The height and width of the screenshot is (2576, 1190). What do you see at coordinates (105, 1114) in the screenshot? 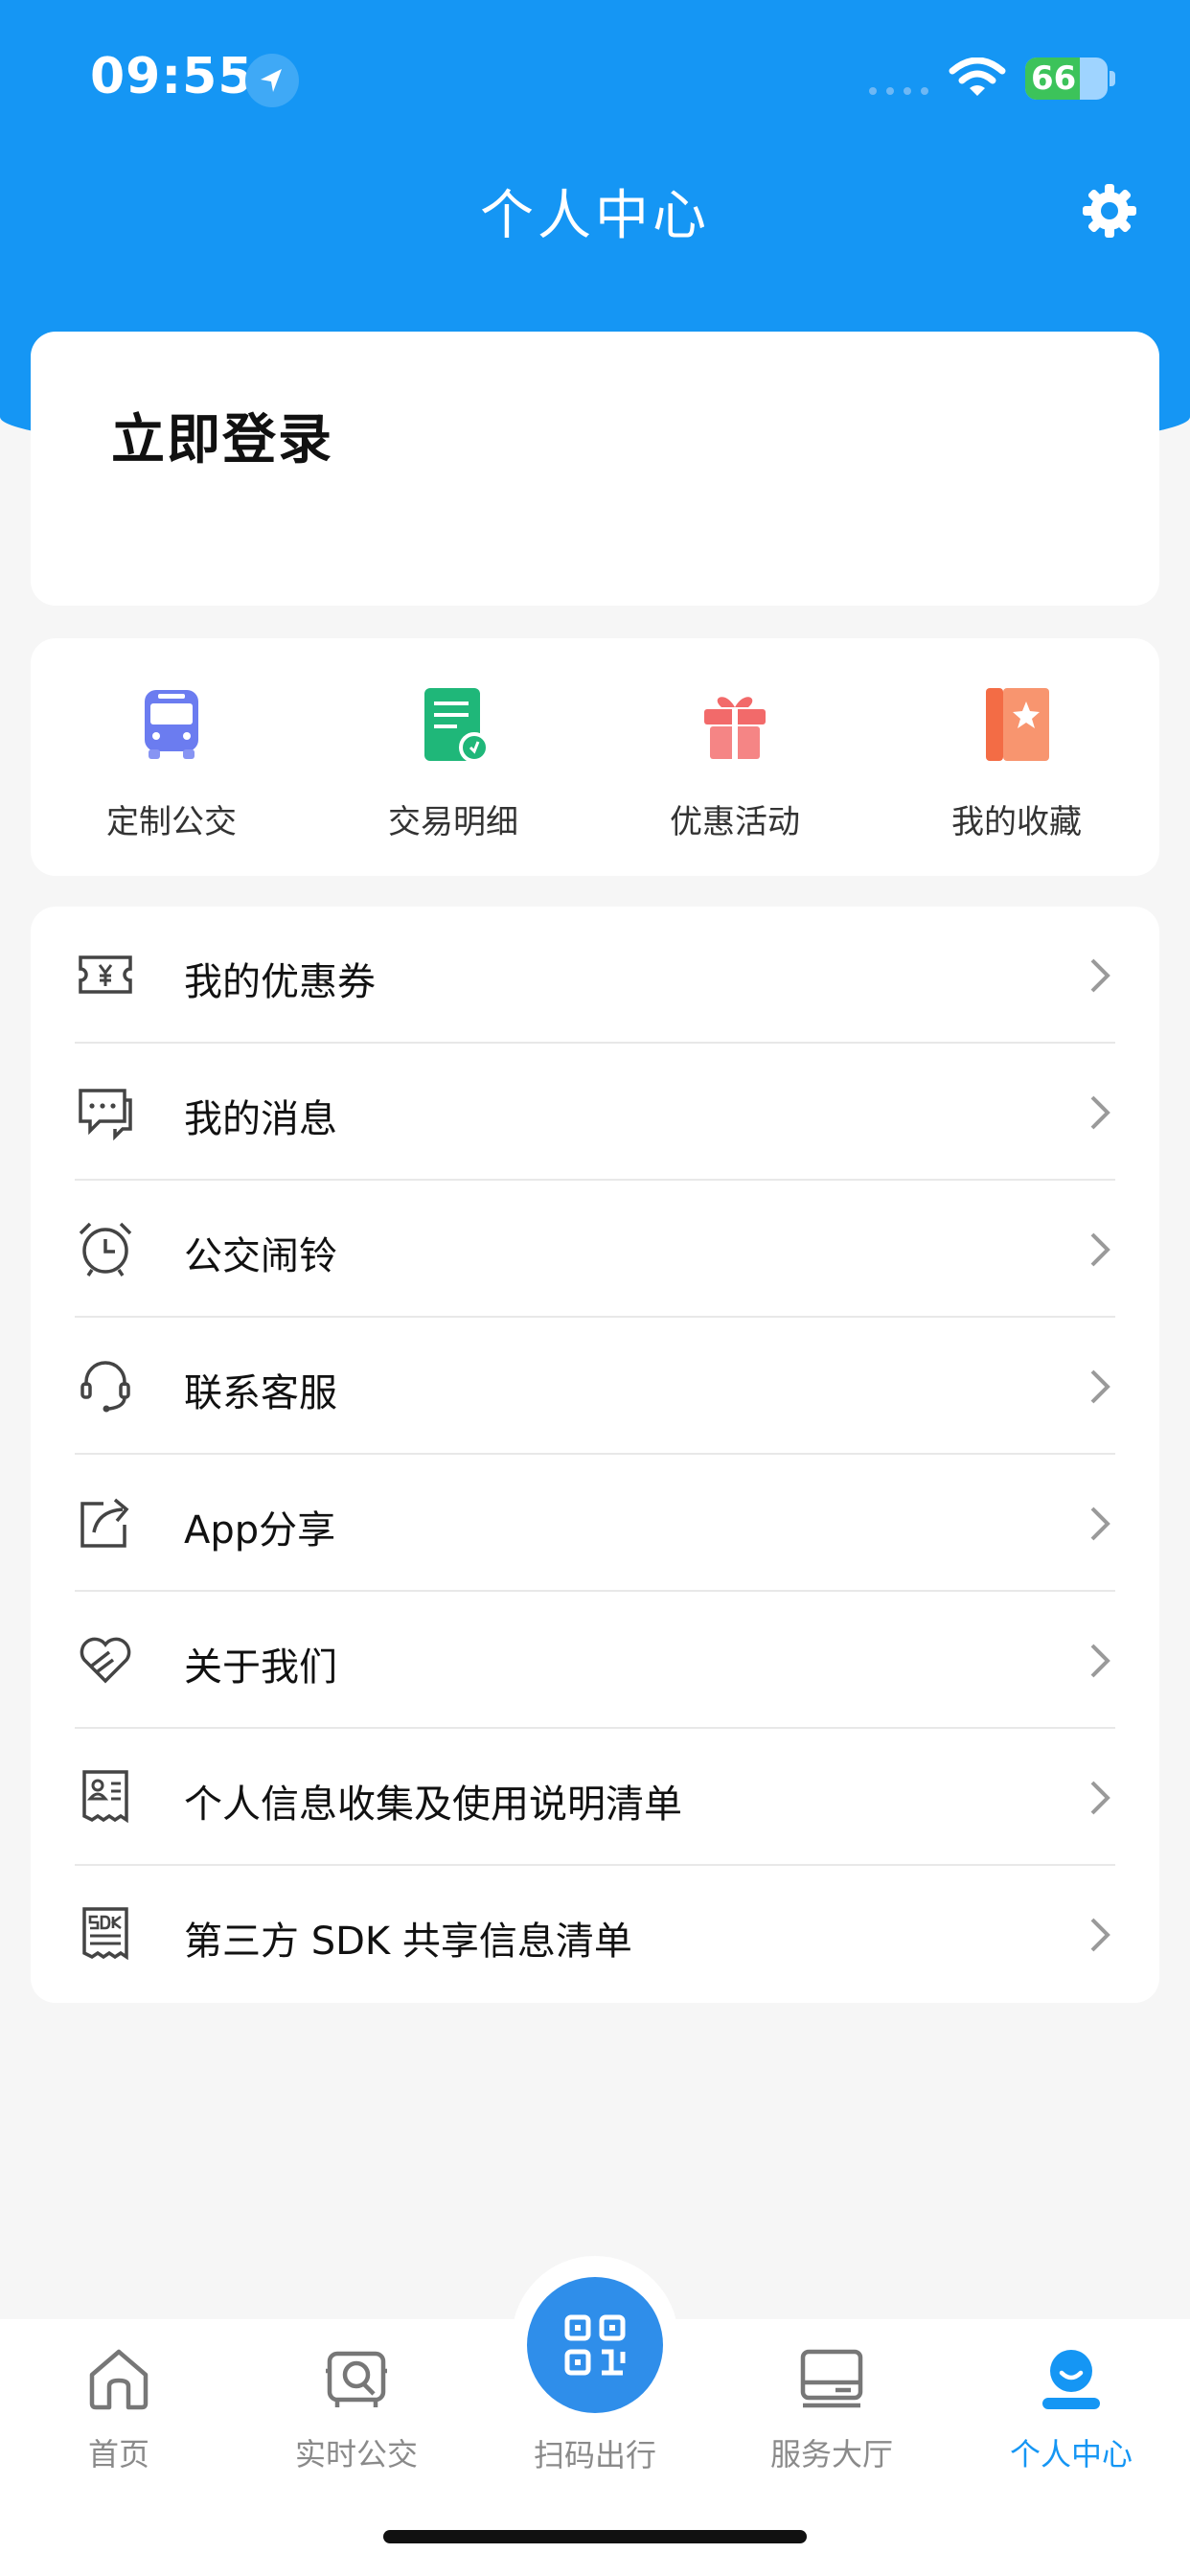
I see `message-icon` at bounding box center [105, 1114].